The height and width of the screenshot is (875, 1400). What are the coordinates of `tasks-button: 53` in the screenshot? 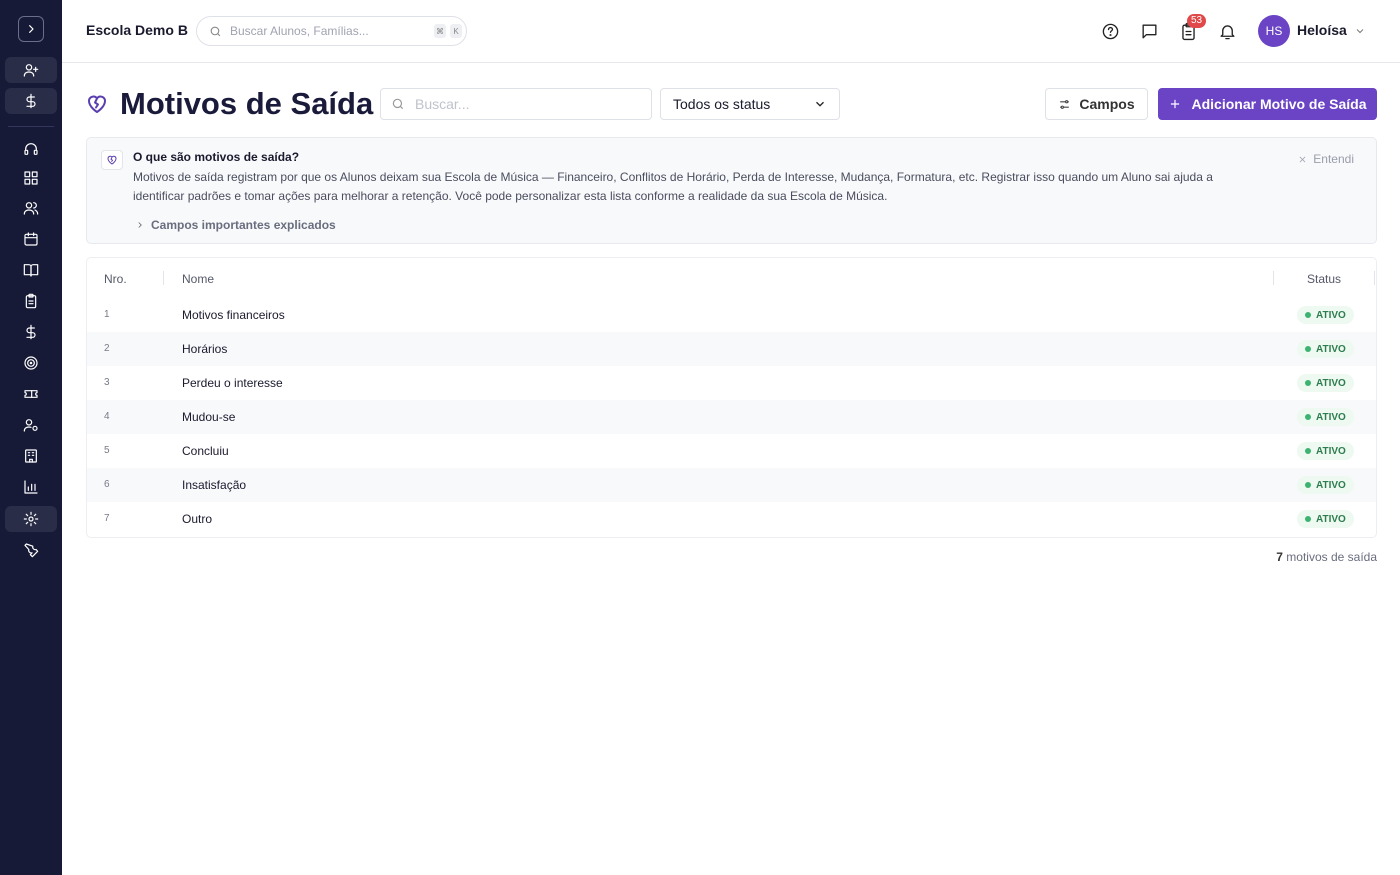 It's located at (1192, 28).